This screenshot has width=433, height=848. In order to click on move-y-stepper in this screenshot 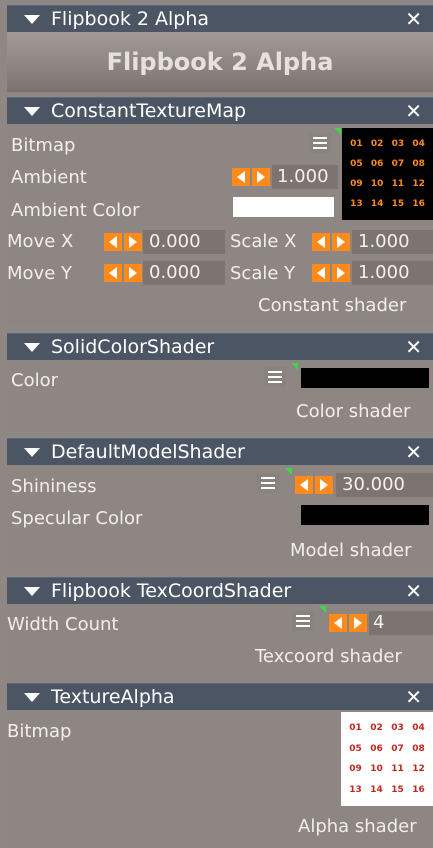, I will do `click(123, 273)`.